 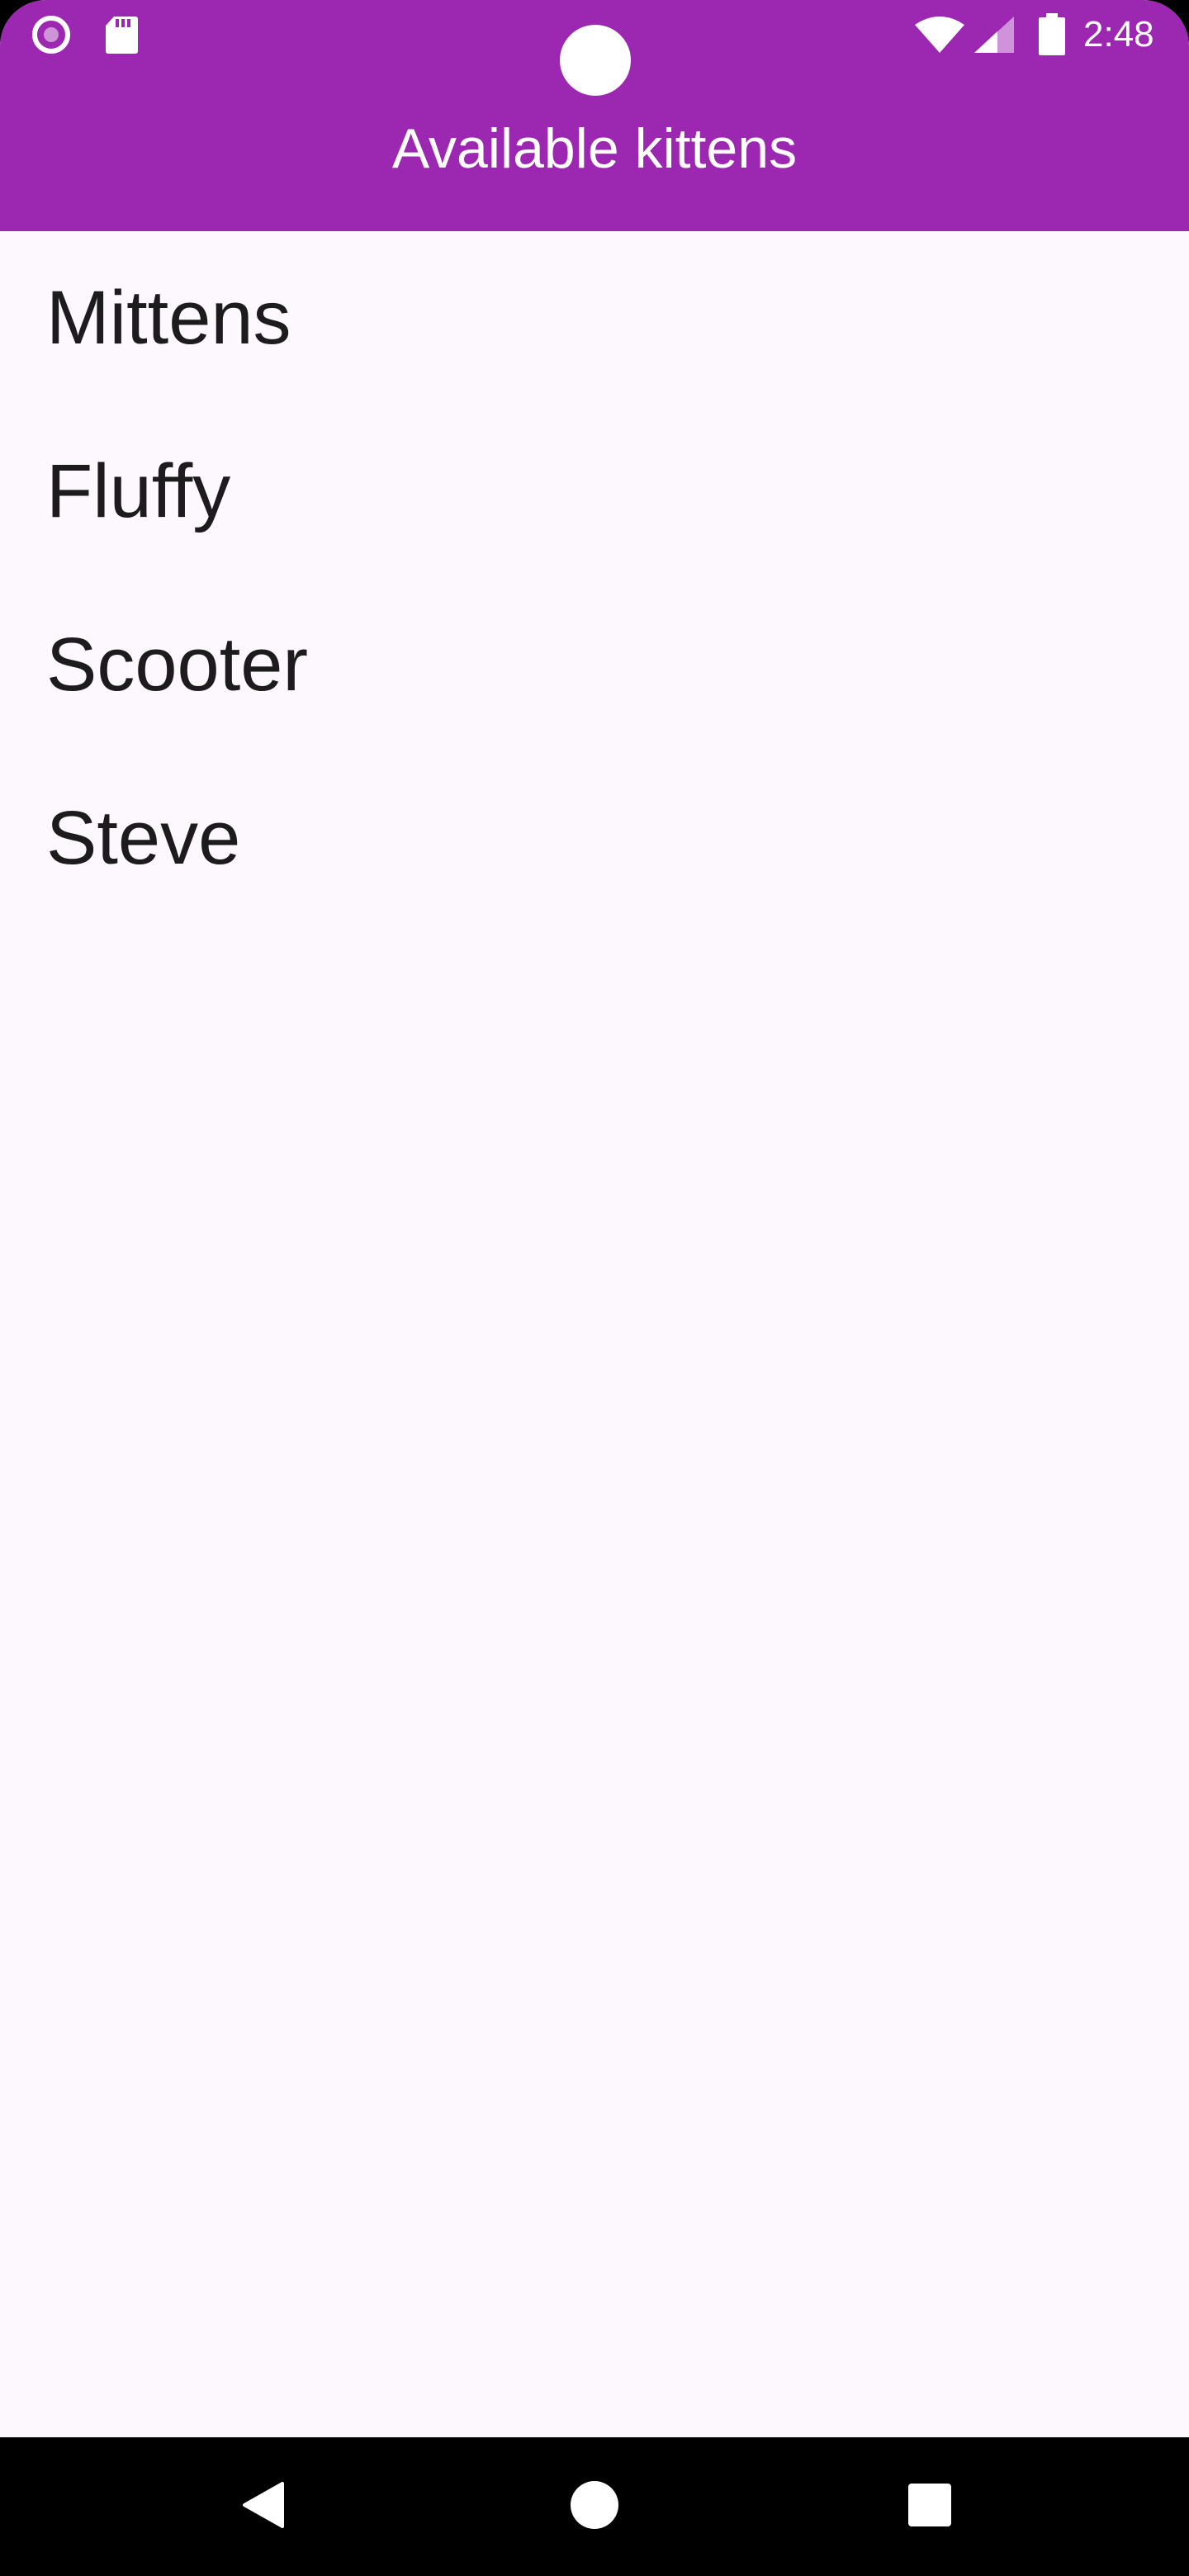 What do you see at coordinates (121, 34) in the screenshot?
I see `sd-card-icon` at bounding box center [121, 34].